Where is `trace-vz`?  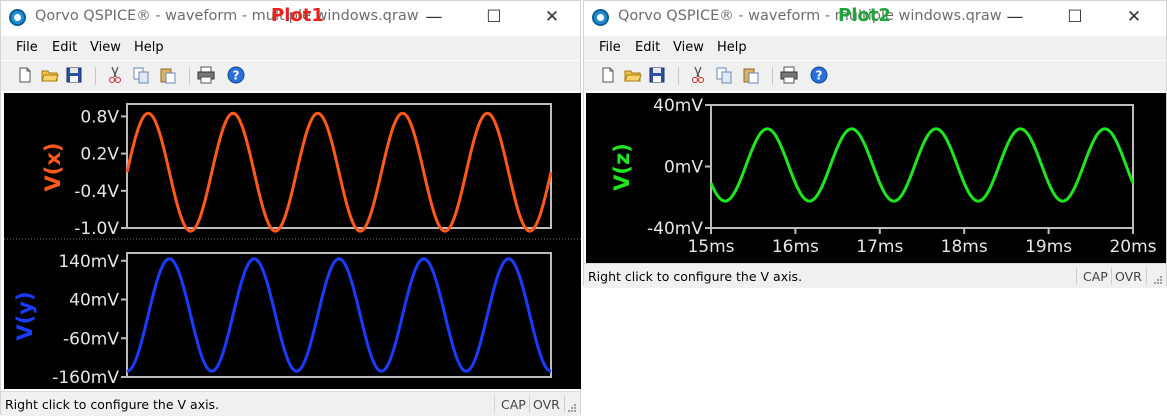 trace-vz is located at coordinates (922, 165).